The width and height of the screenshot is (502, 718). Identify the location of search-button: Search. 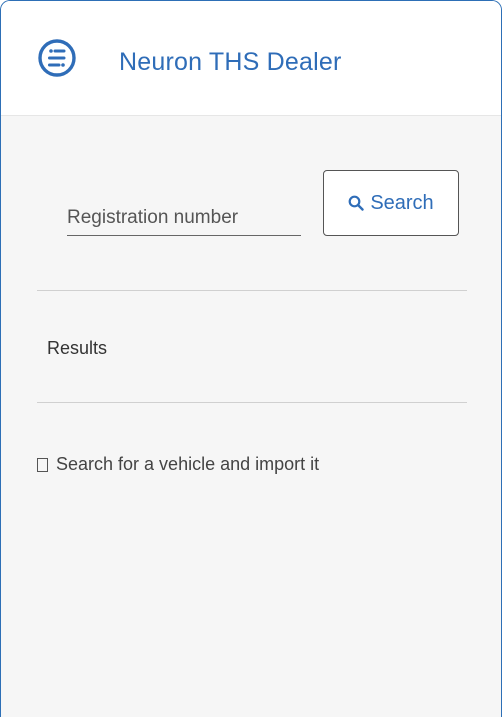
(391, 203).